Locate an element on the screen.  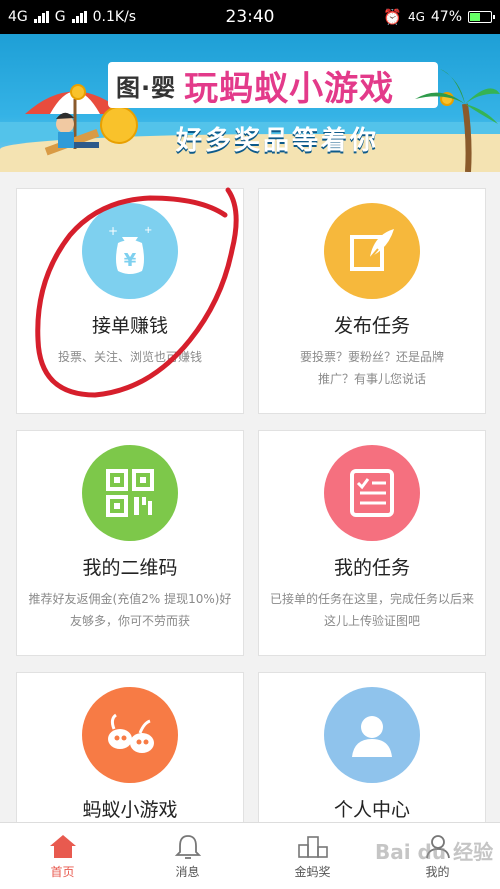
watermark: Bai du 经验 is located at coordinates (434, 852).